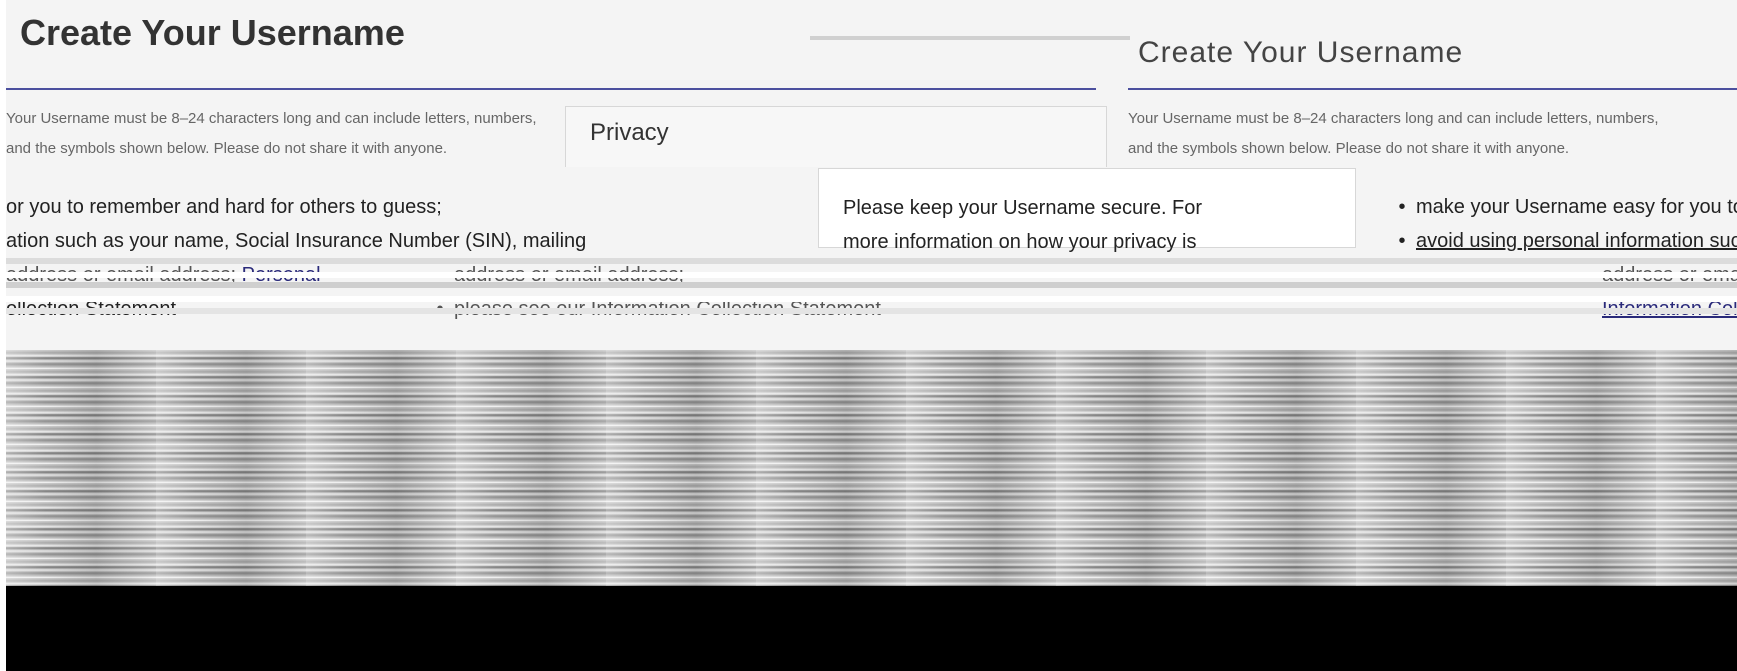 This screenshot has height=671, width=1737. What do you see at coordinates (551, 89) in the screenshot?
I see `heading-divider` at bounding box center [551, 89].